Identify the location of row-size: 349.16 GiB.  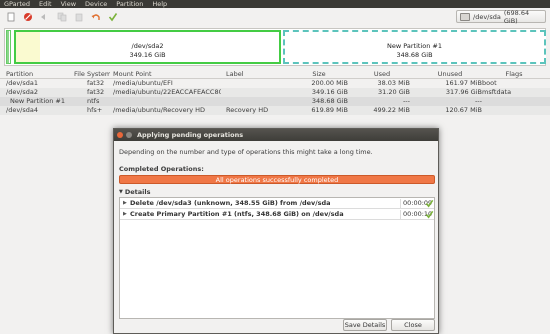
(329, 92).